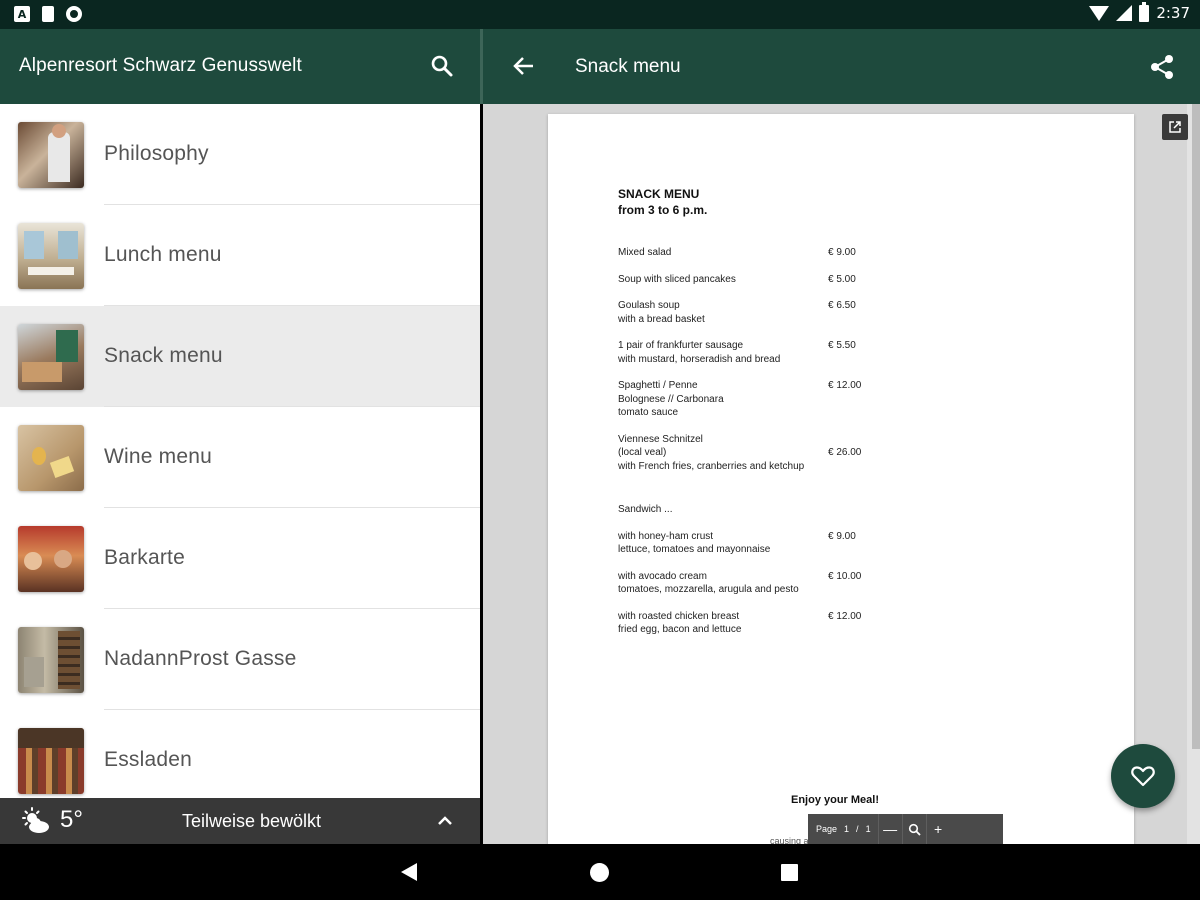 This screenshot has width=1200, height=900. I want to click on list-item-nadannprost-gasse: NadannProst Gasse, so click(240, 659).